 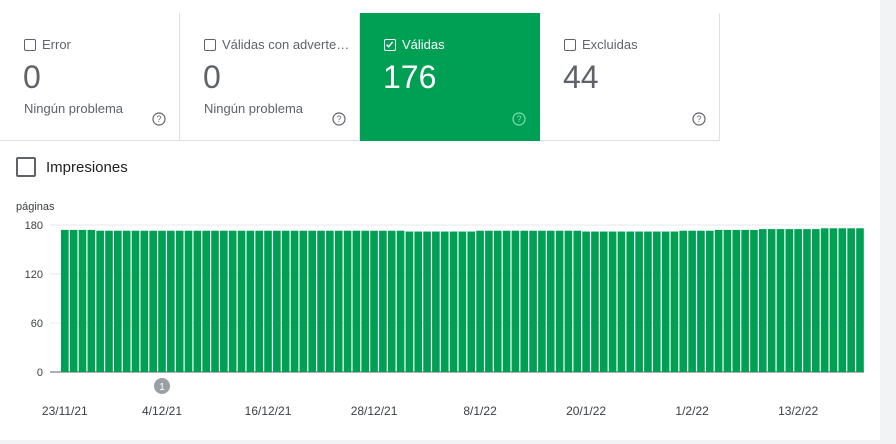 What do you see at coordinates (72, 167) in the screenshot?
I see `impressions-toggle: Impresiones` at bounding box center [72, 167].